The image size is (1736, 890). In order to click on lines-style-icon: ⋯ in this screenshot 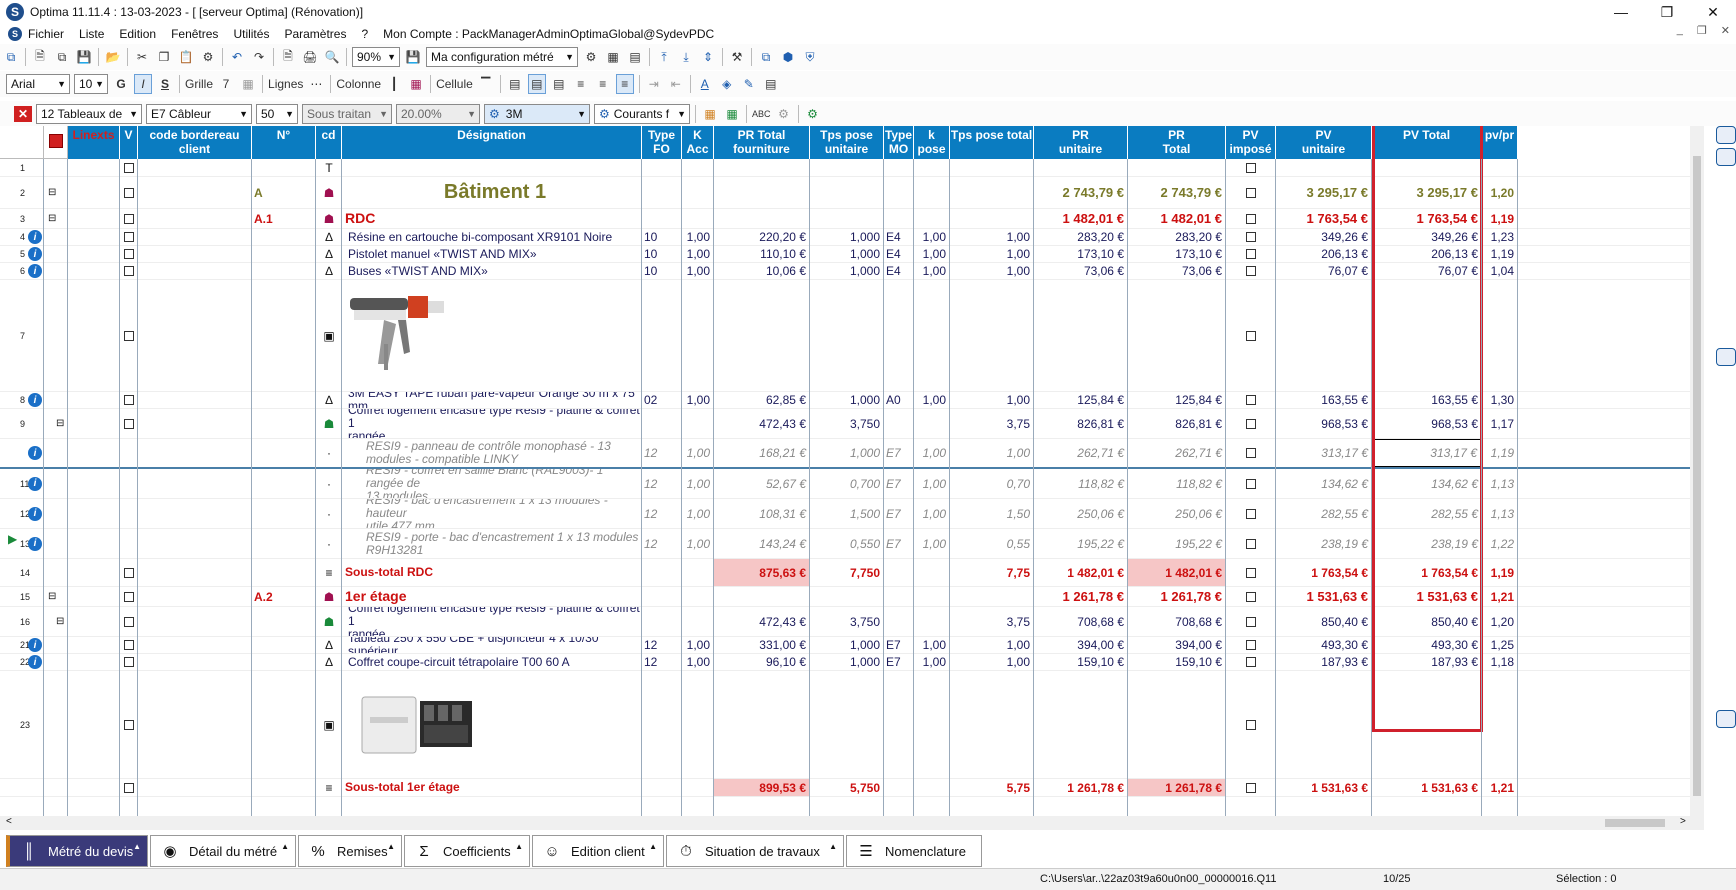, I will do `click(316, 84)`.